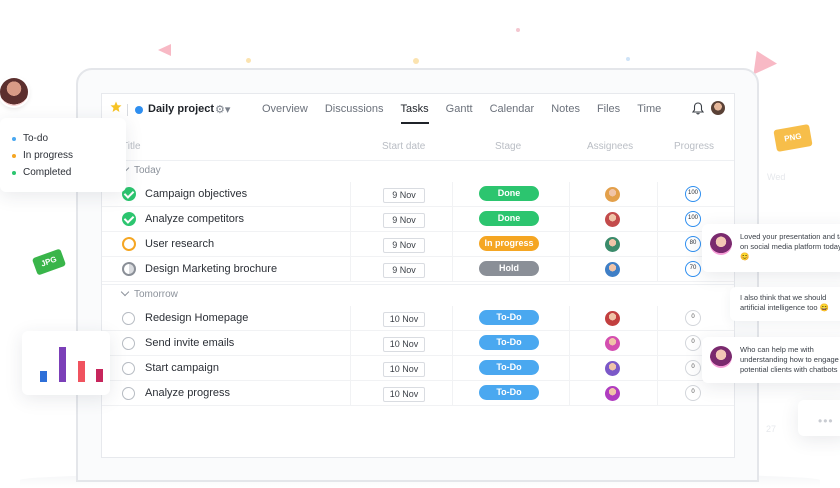  Describe the element at coordinates (181, 109) in the screenshot. I see `project-title: Daily project` at that location.